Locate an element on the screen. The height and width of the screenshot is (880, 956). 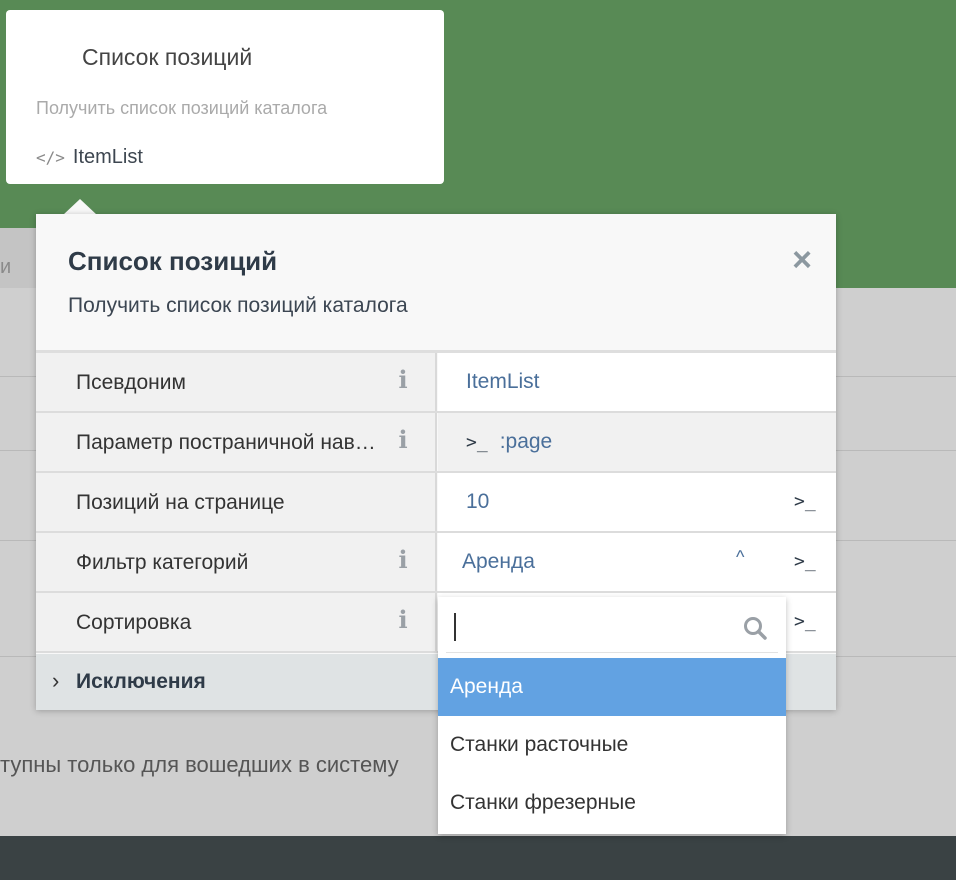
category-dropdown: Аренда Станки расточные Станки фрезерные is located at coordinates (612, 715).